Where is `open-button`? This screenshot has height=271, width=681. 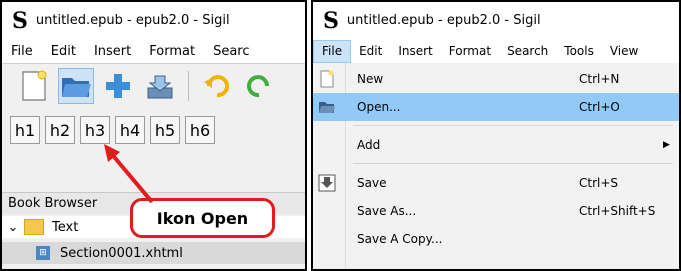 open-button is located at coordinates (76, 86).